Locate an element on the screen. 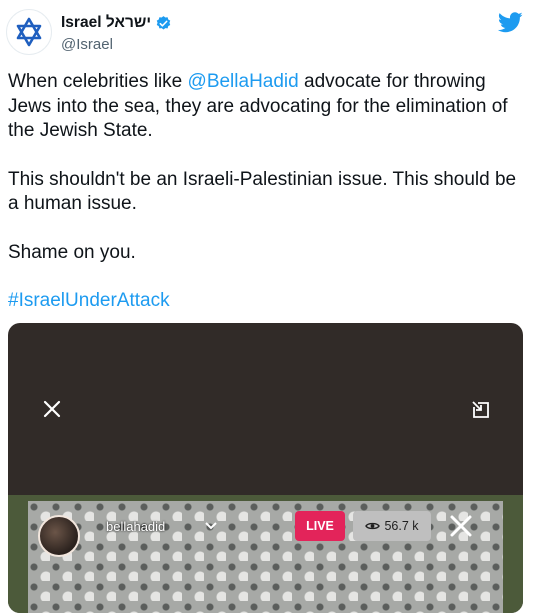  display-name: Israel ישראל is located at coordinates (116, 23).